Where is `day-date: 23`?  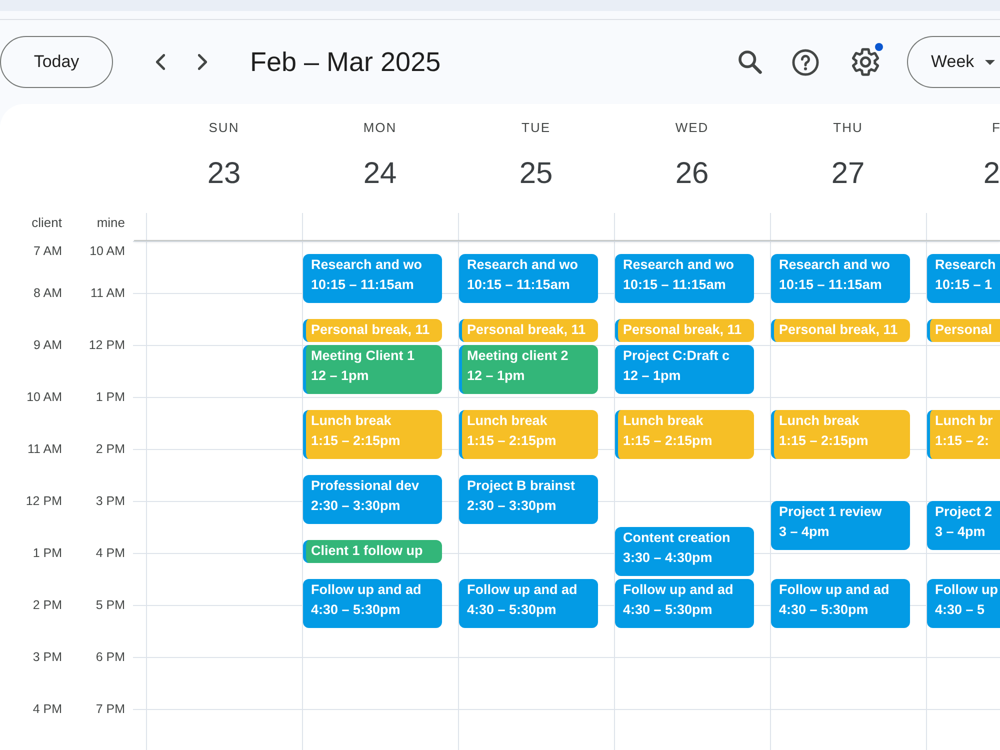
day-date: 23 is located at coordinates (224, 174).